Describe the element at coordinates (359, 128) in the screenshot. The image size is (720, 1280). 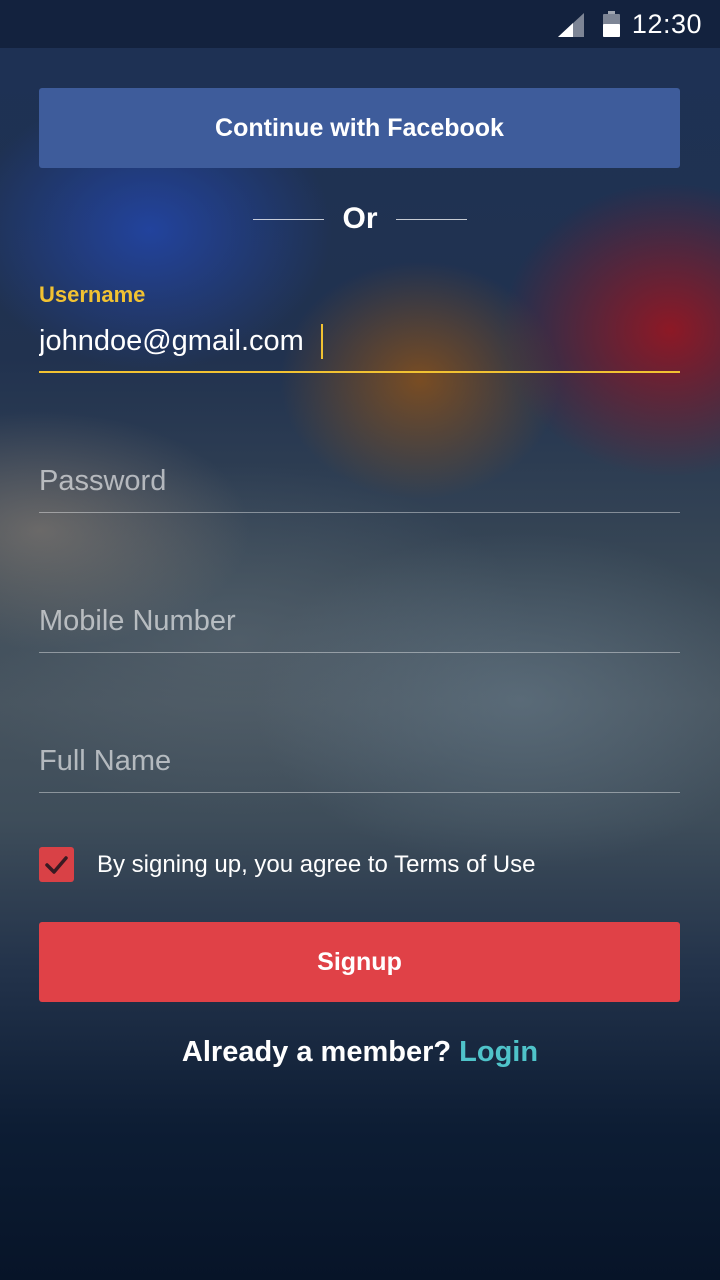
I see `continue-with-facebook-button: Continue with Facebook` at that location.